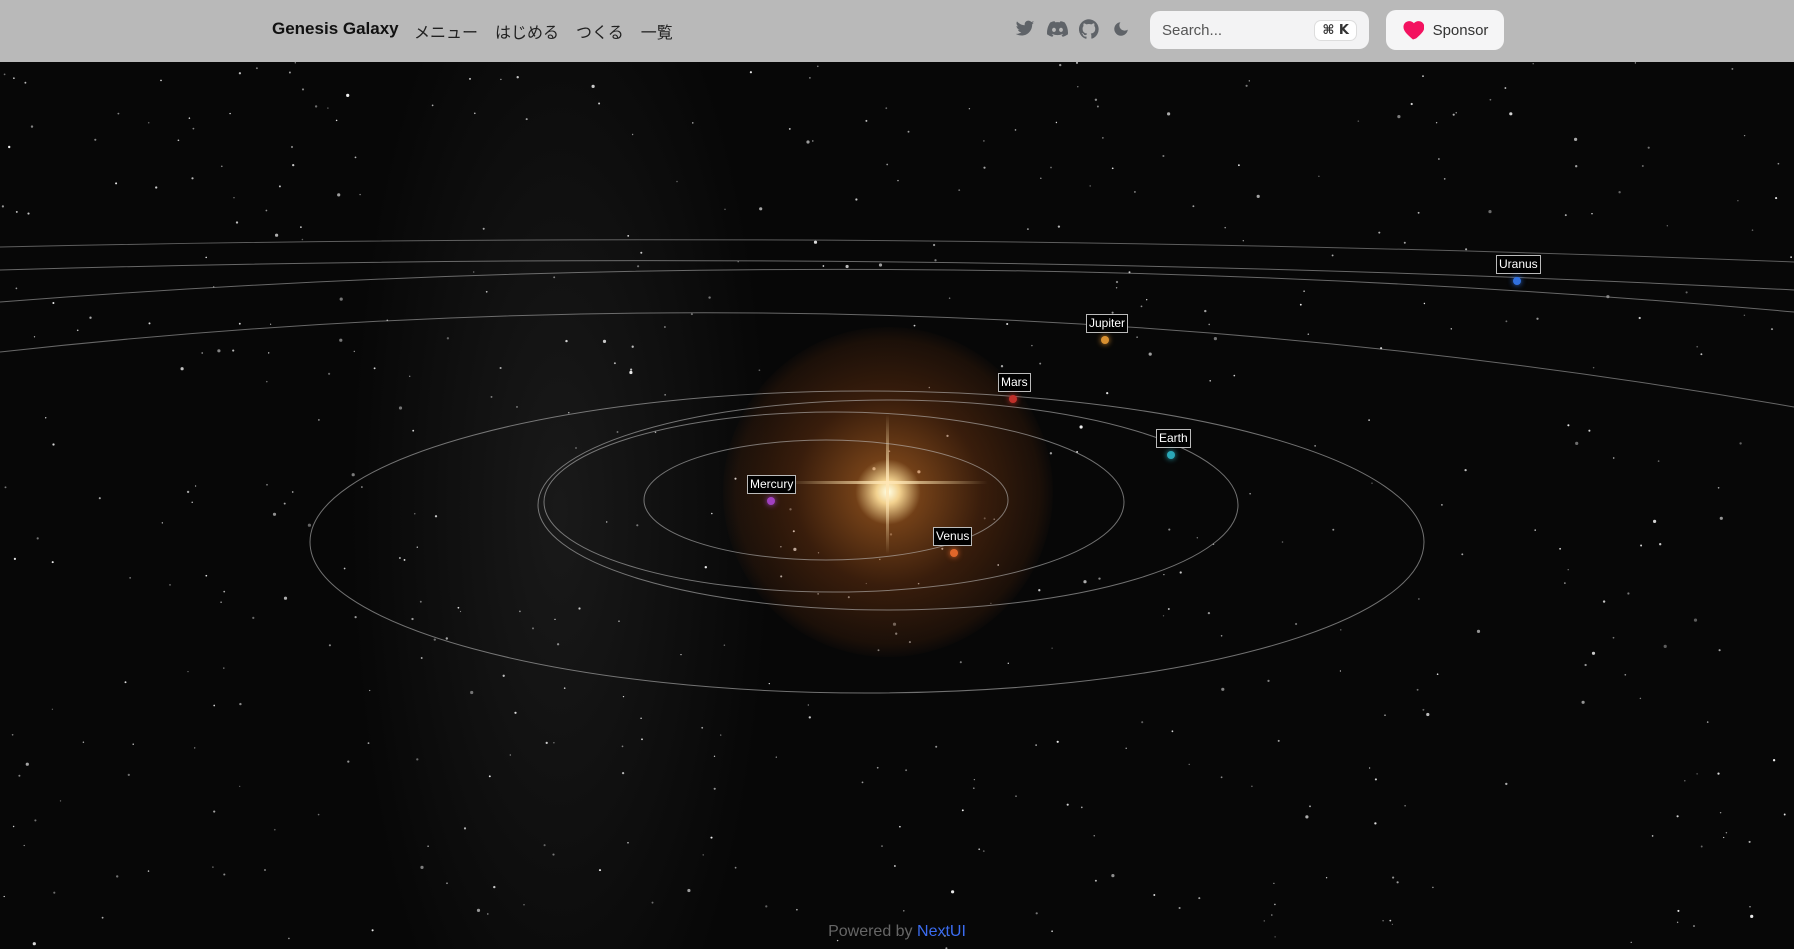 The height and width of the screenshot is (949, 1794). I want to click on heart-icon, so click(1413, 30).